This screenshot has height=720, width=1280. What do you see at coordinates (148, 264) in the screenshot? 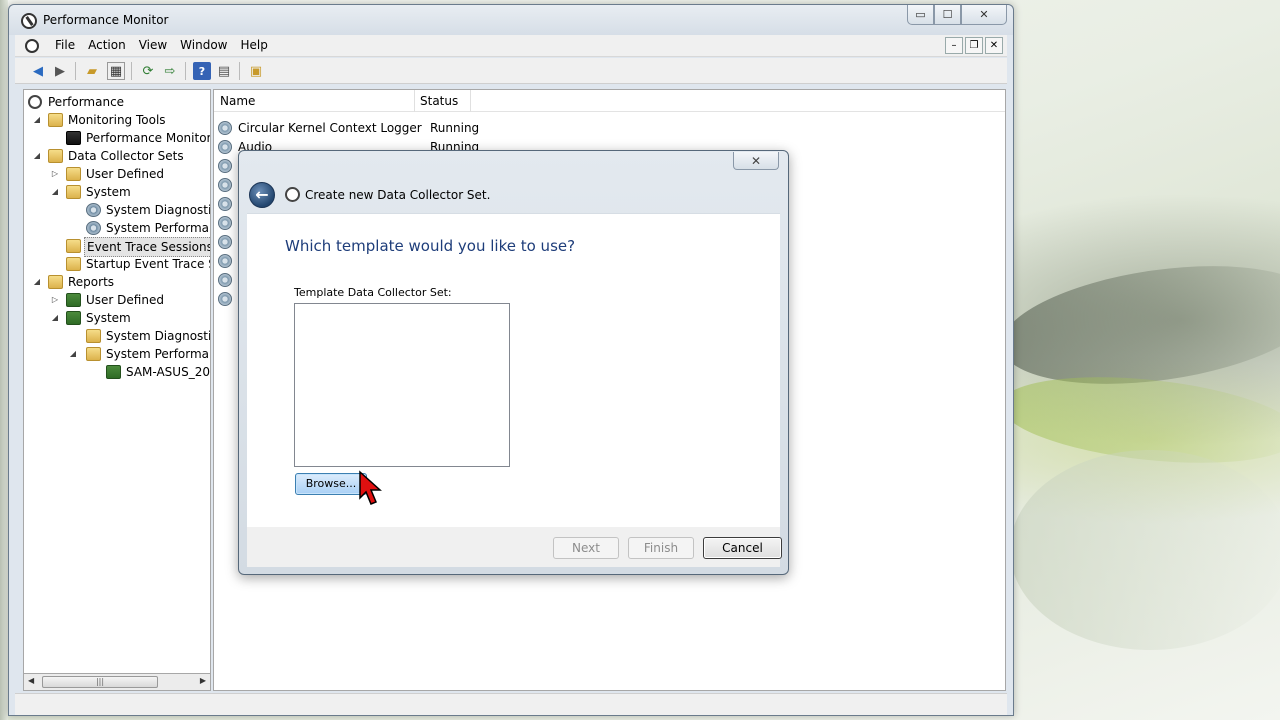
I see `tree-item-label: Startup Event Trace Ses` at bounding box center [148, 264].